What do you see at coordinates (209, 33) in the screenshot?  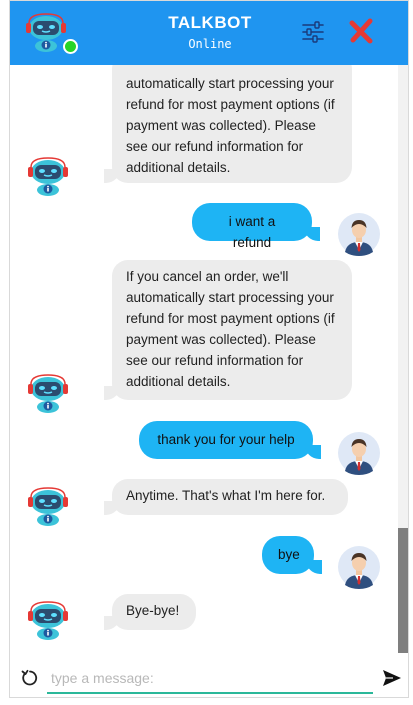 I see `chat-header: TALKBOT Online` at bounding box center [209, 33].